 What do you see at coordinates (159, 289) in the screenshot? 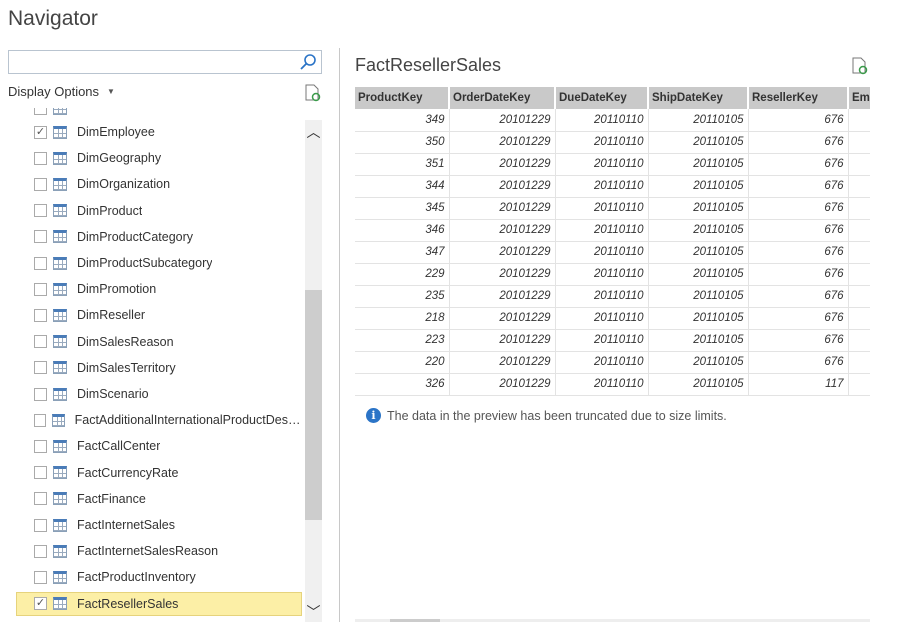
I see `list-item: DimPromotion` at bounding box center [159, 289].